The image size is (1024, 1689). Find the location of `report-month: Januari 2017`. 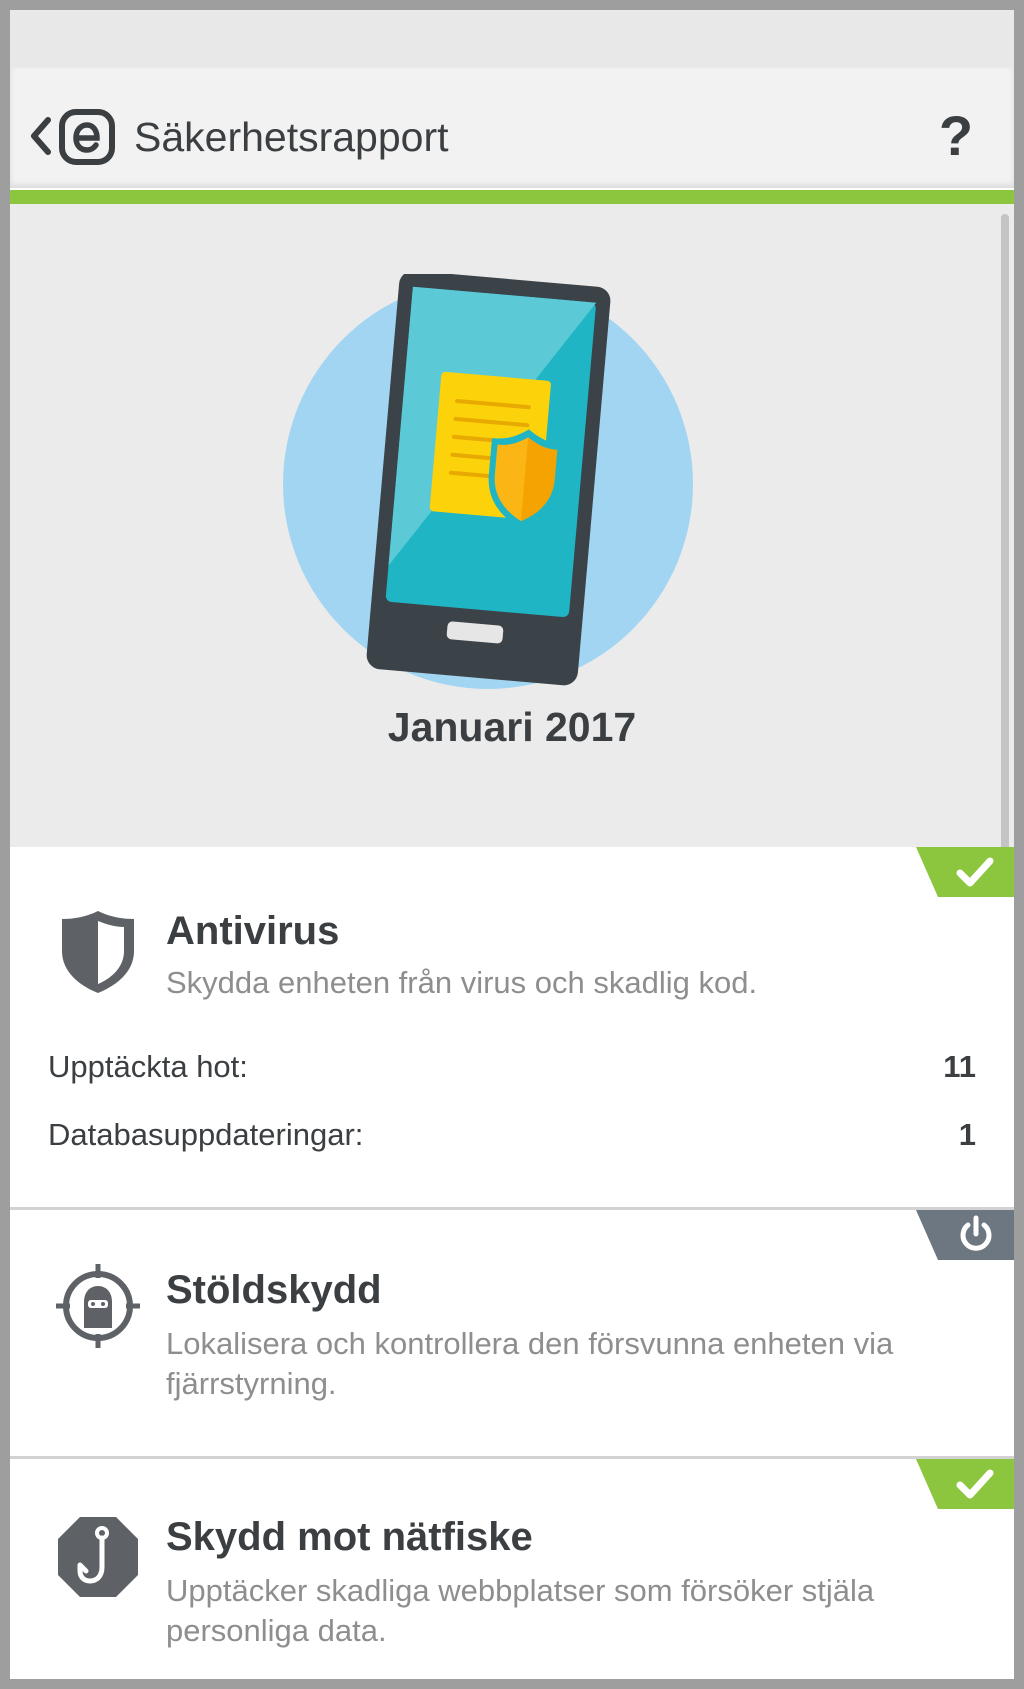

report-month: Januari 2017 is located at coordinates (512, 727).